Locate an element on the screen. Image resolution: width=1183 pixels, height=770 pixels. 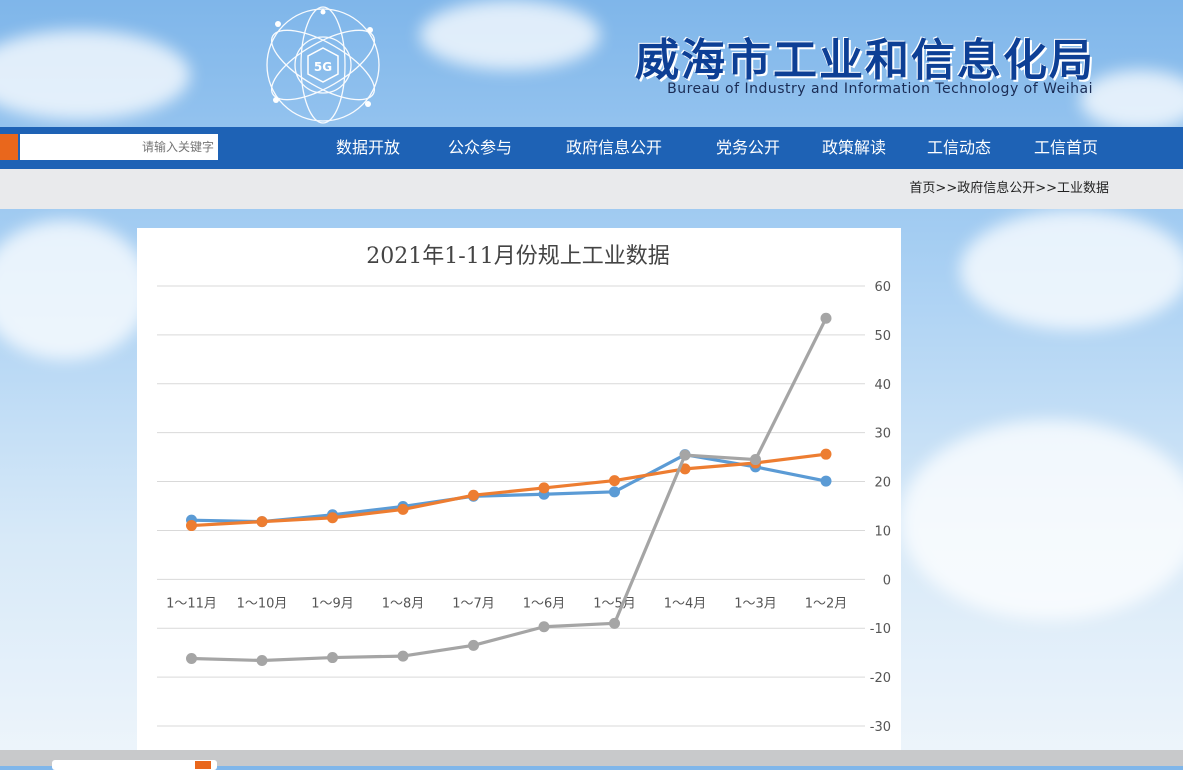
y-tick-label: 0 is located at coordinates (887, 580).